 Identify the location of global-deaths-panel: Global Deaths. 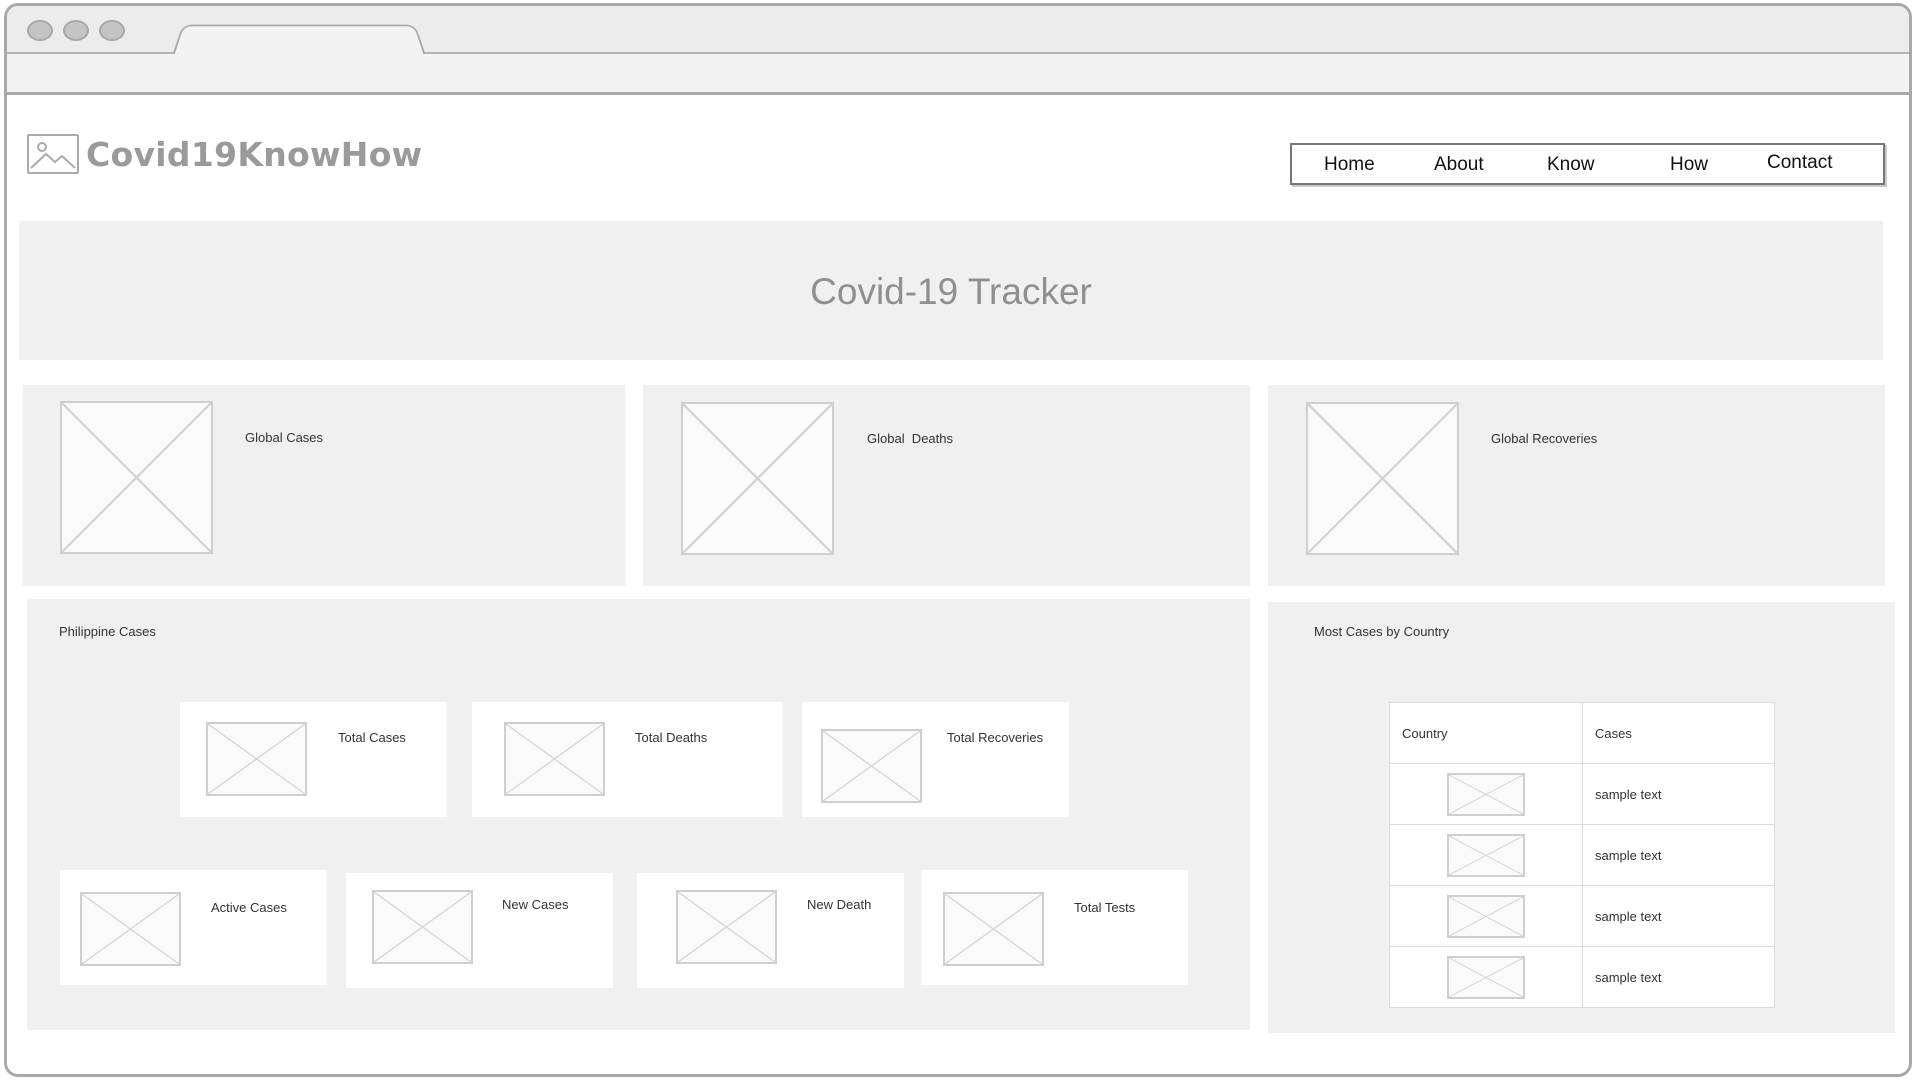
(946, 485).